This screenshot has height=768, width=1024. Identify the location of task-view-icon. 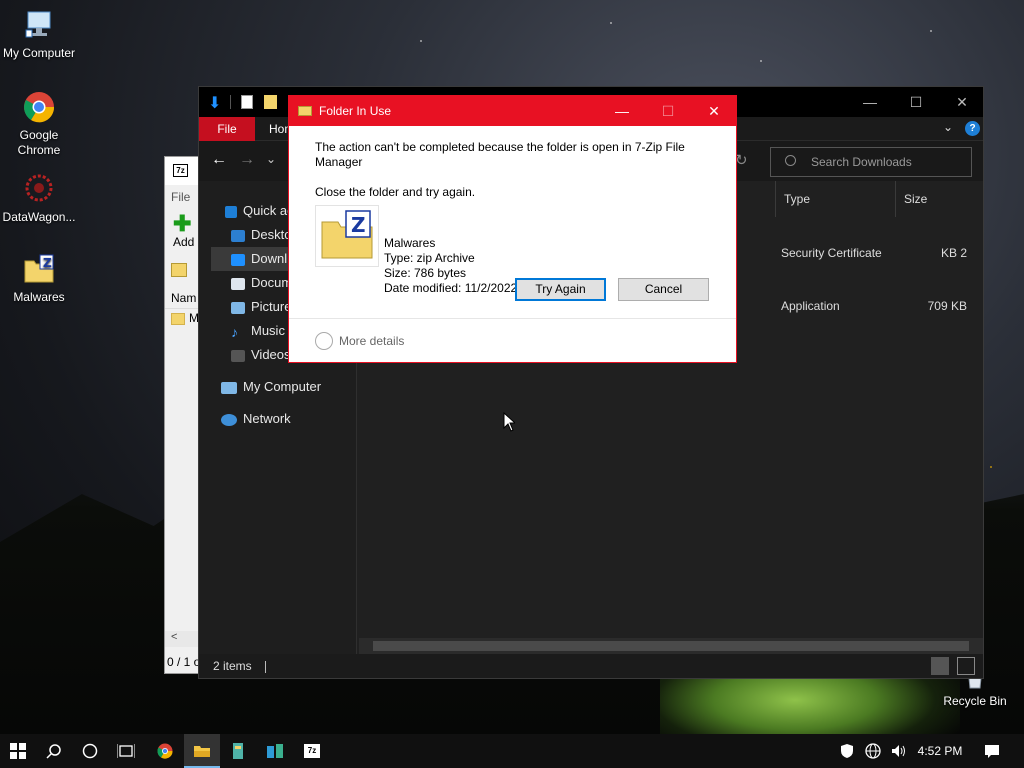
(126, 751).